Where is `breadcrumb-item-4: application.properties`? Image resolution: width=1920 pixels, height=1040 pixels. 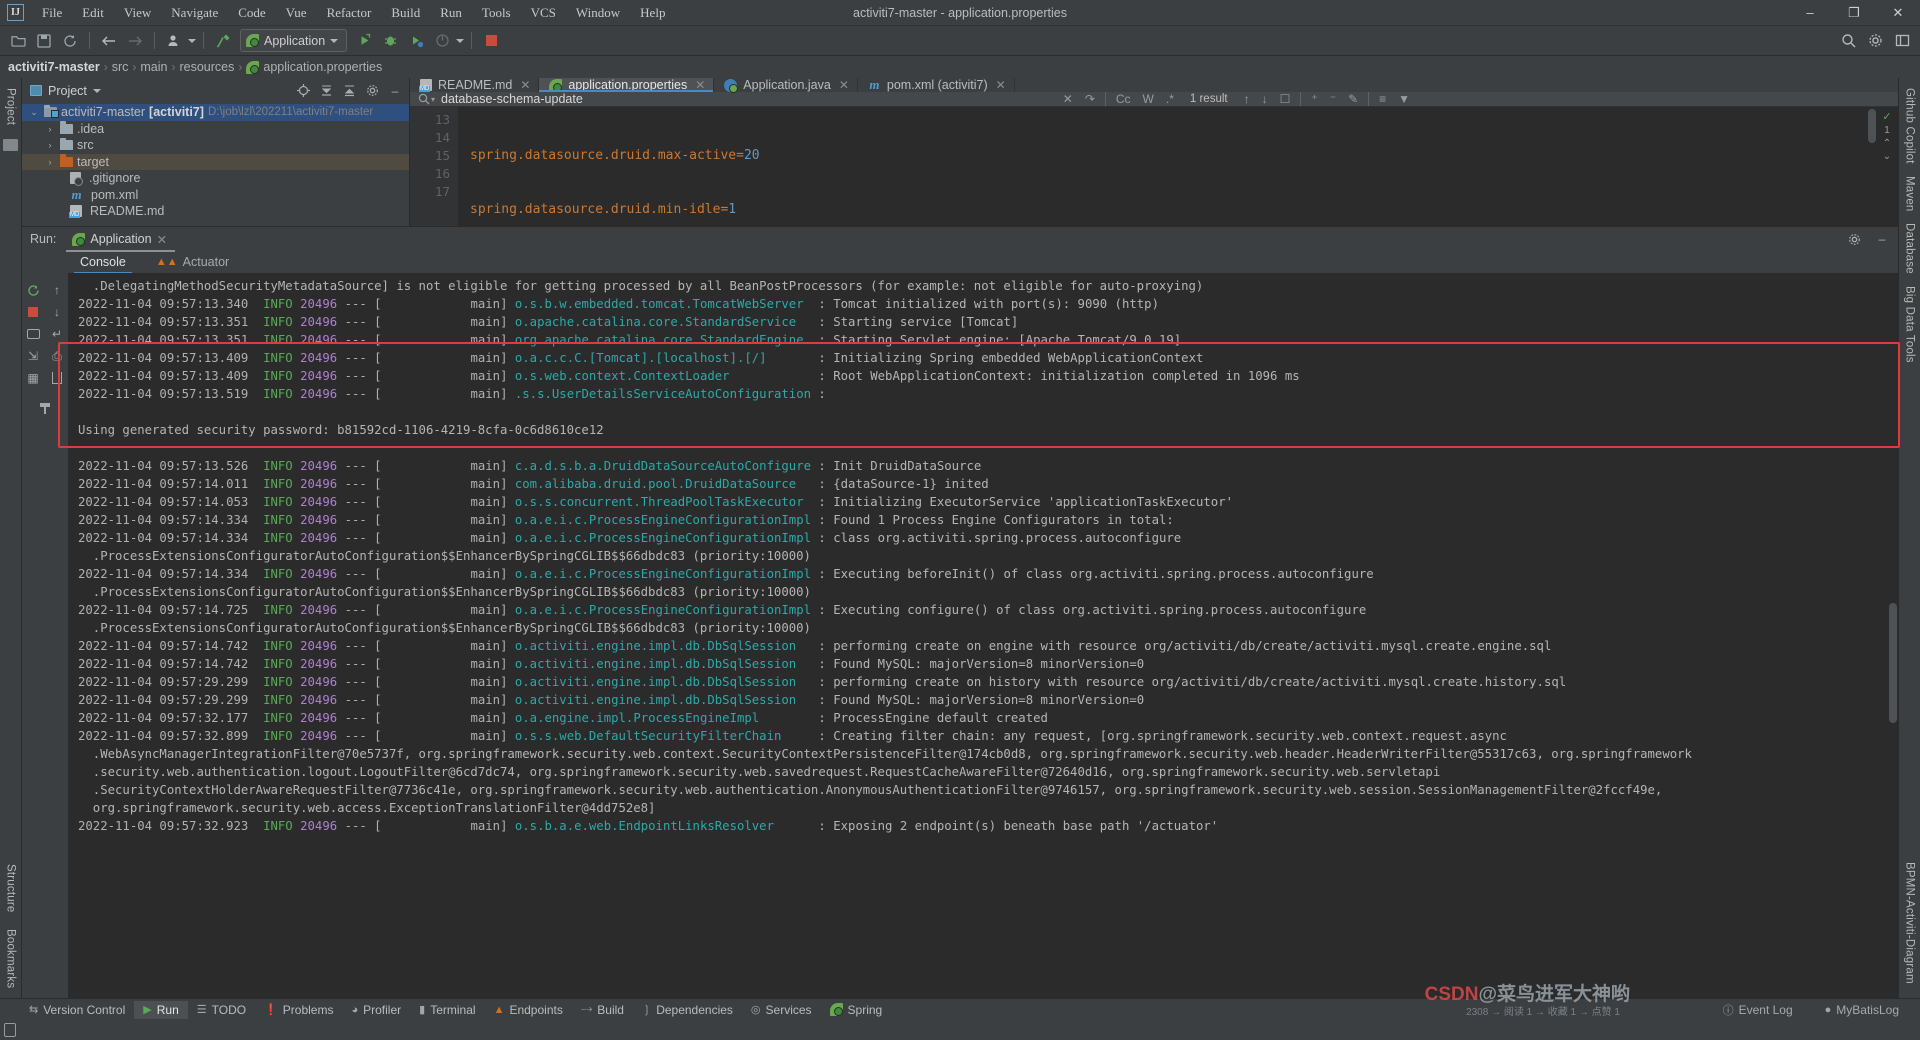
breadcrumb-item-4: application.properties is located at coordinates (322, 67).